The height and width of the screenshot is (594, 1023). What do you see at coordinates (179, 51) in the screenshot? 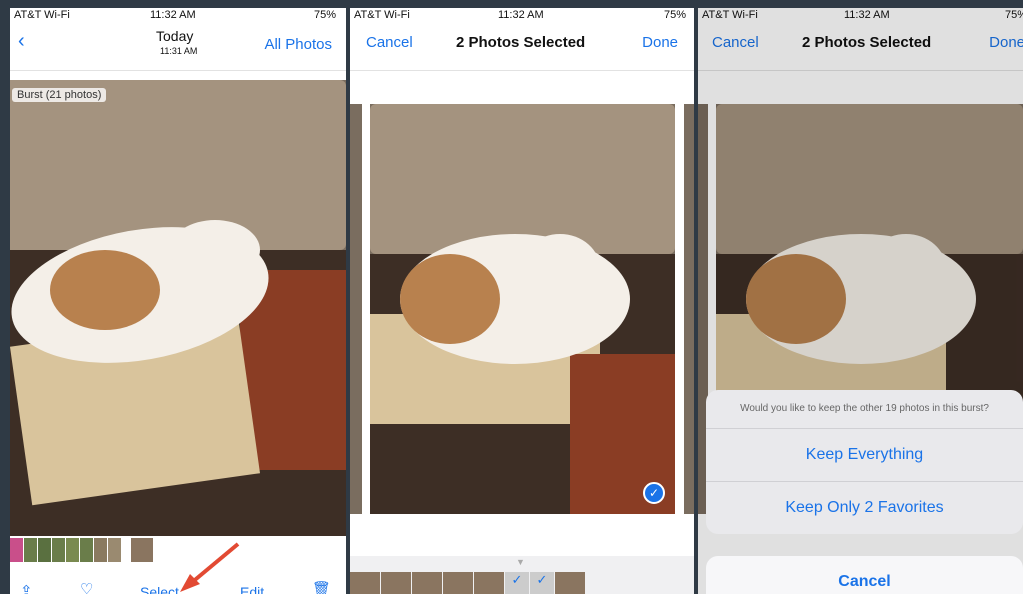
I see `nav-subtitle: 11:31 AM` at bounding box center [179, 51].